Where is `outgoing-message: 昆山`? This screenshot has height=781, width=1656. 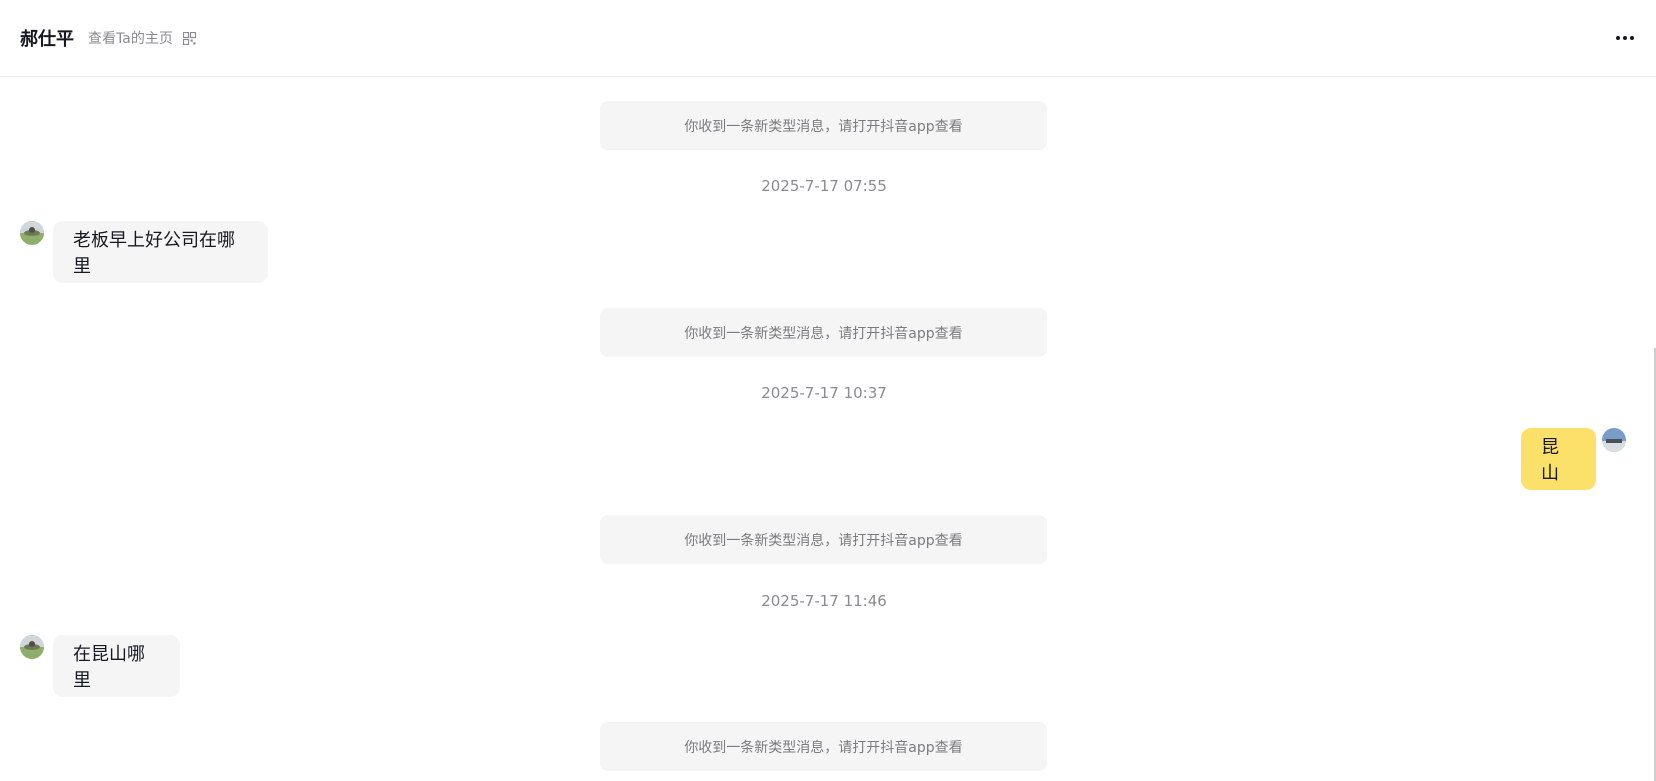
outgoing-message: 昆山 is located at coordinates (1558, 459).